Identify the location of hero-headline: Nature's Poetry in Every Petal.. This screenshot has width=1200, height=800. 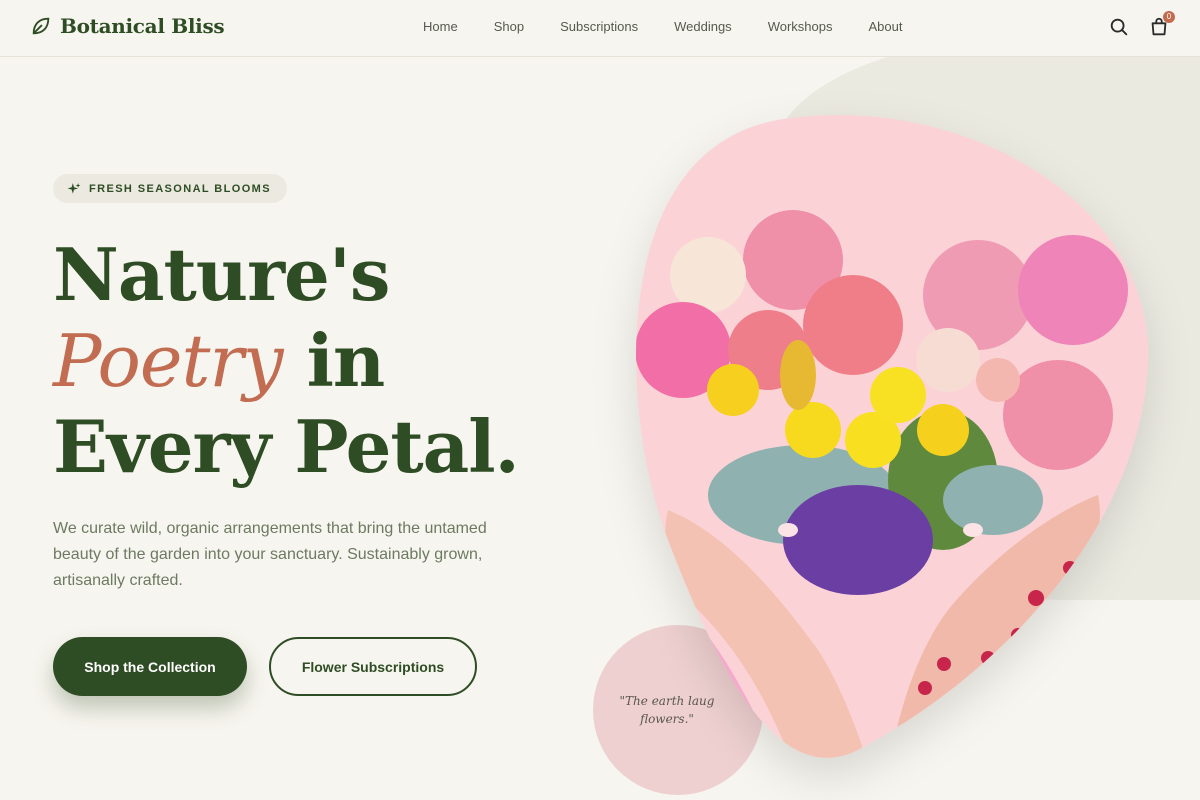
(286, 361).